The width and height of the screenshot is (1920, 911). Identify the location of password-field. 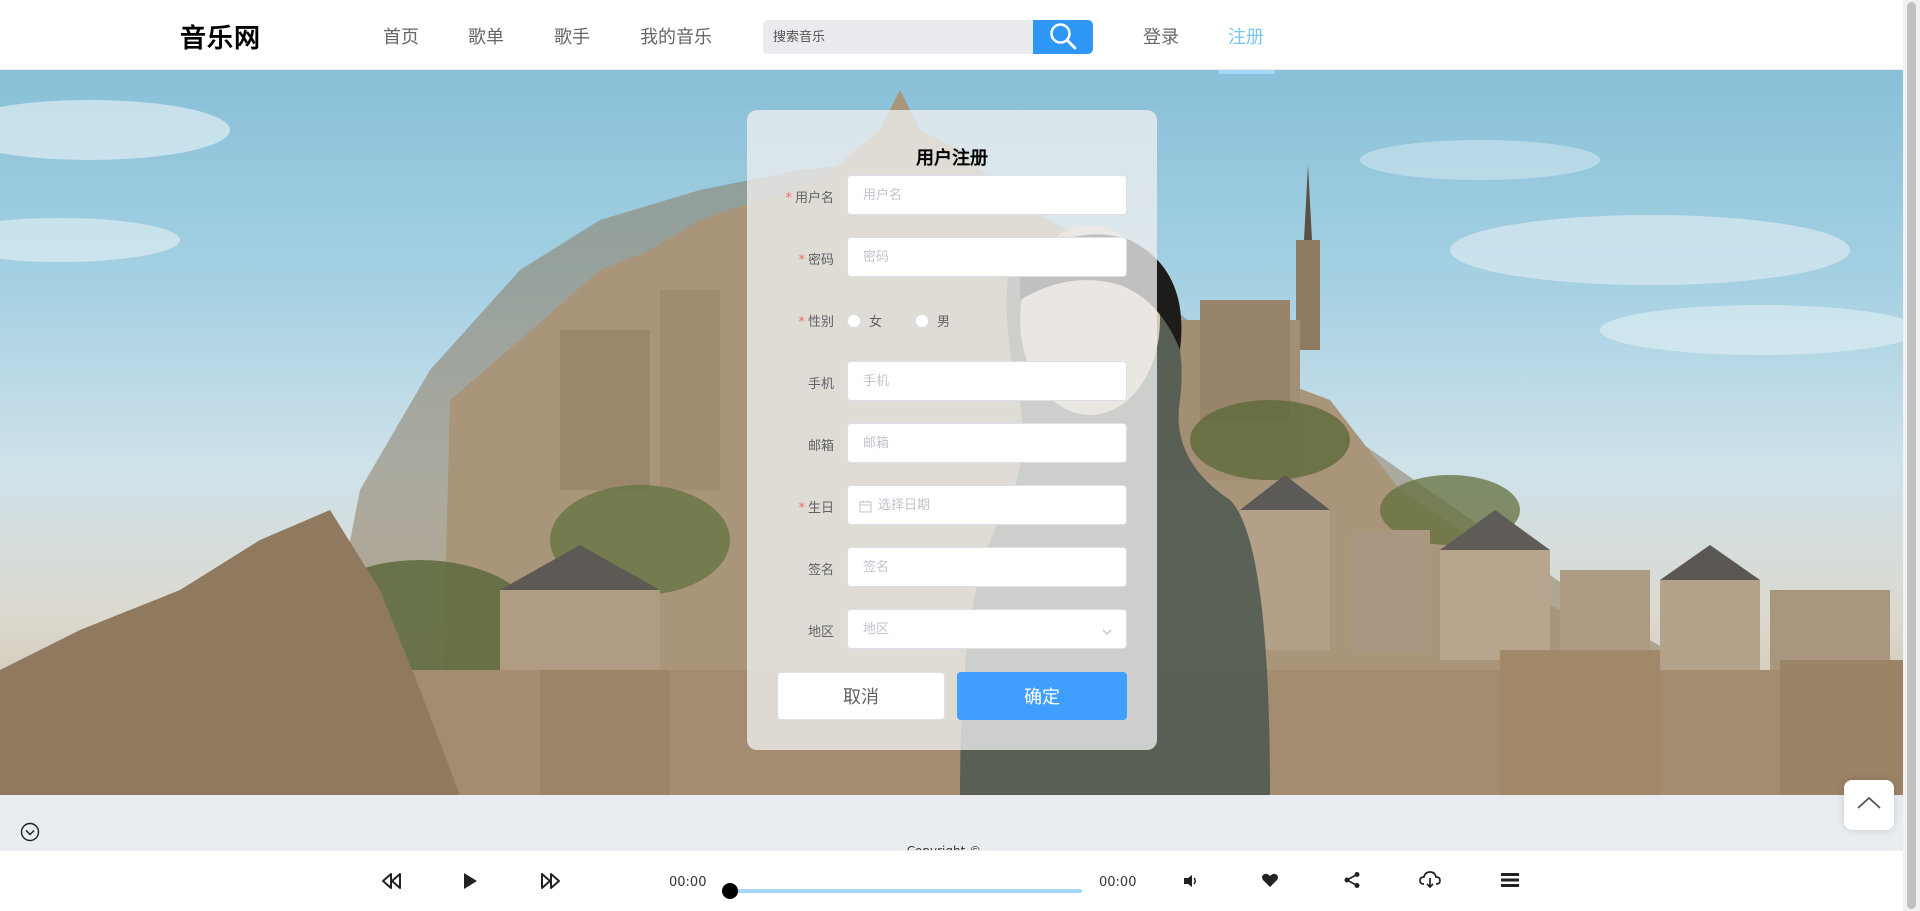
(987, 257).